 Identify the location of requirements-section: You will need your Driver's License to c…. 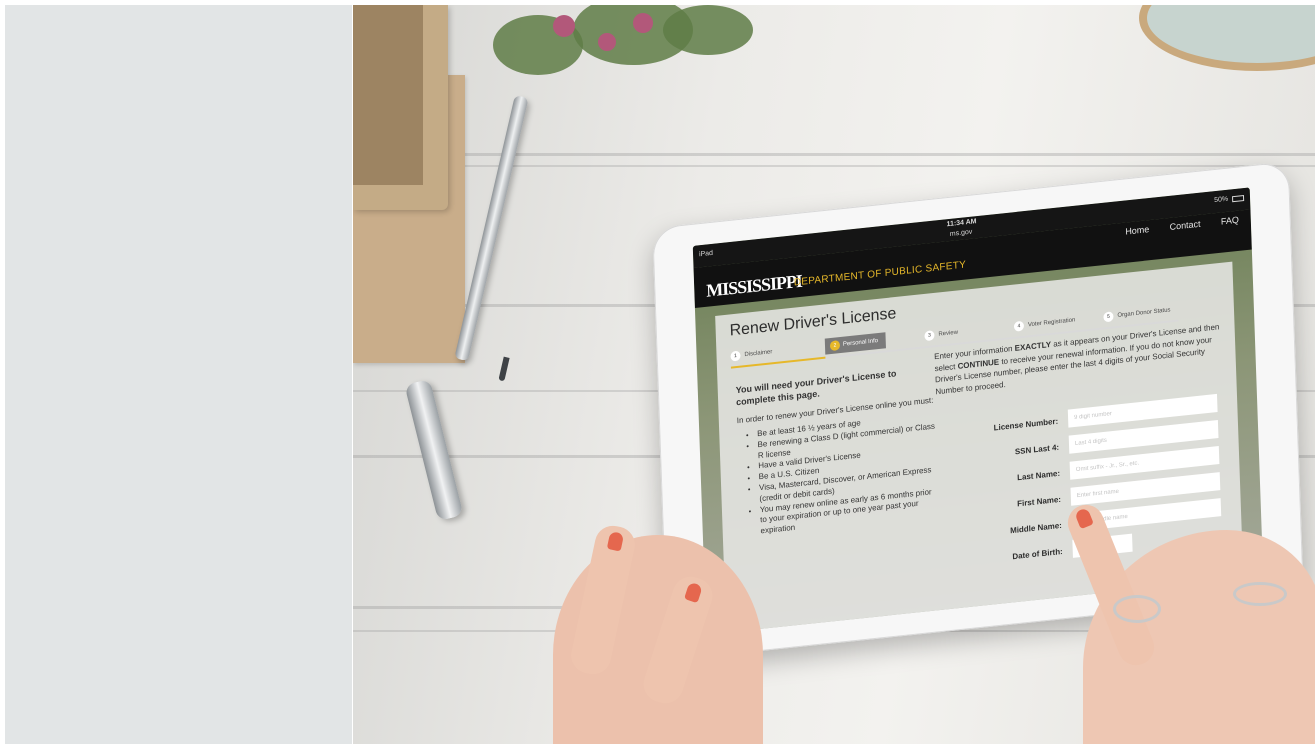
(838, 451).